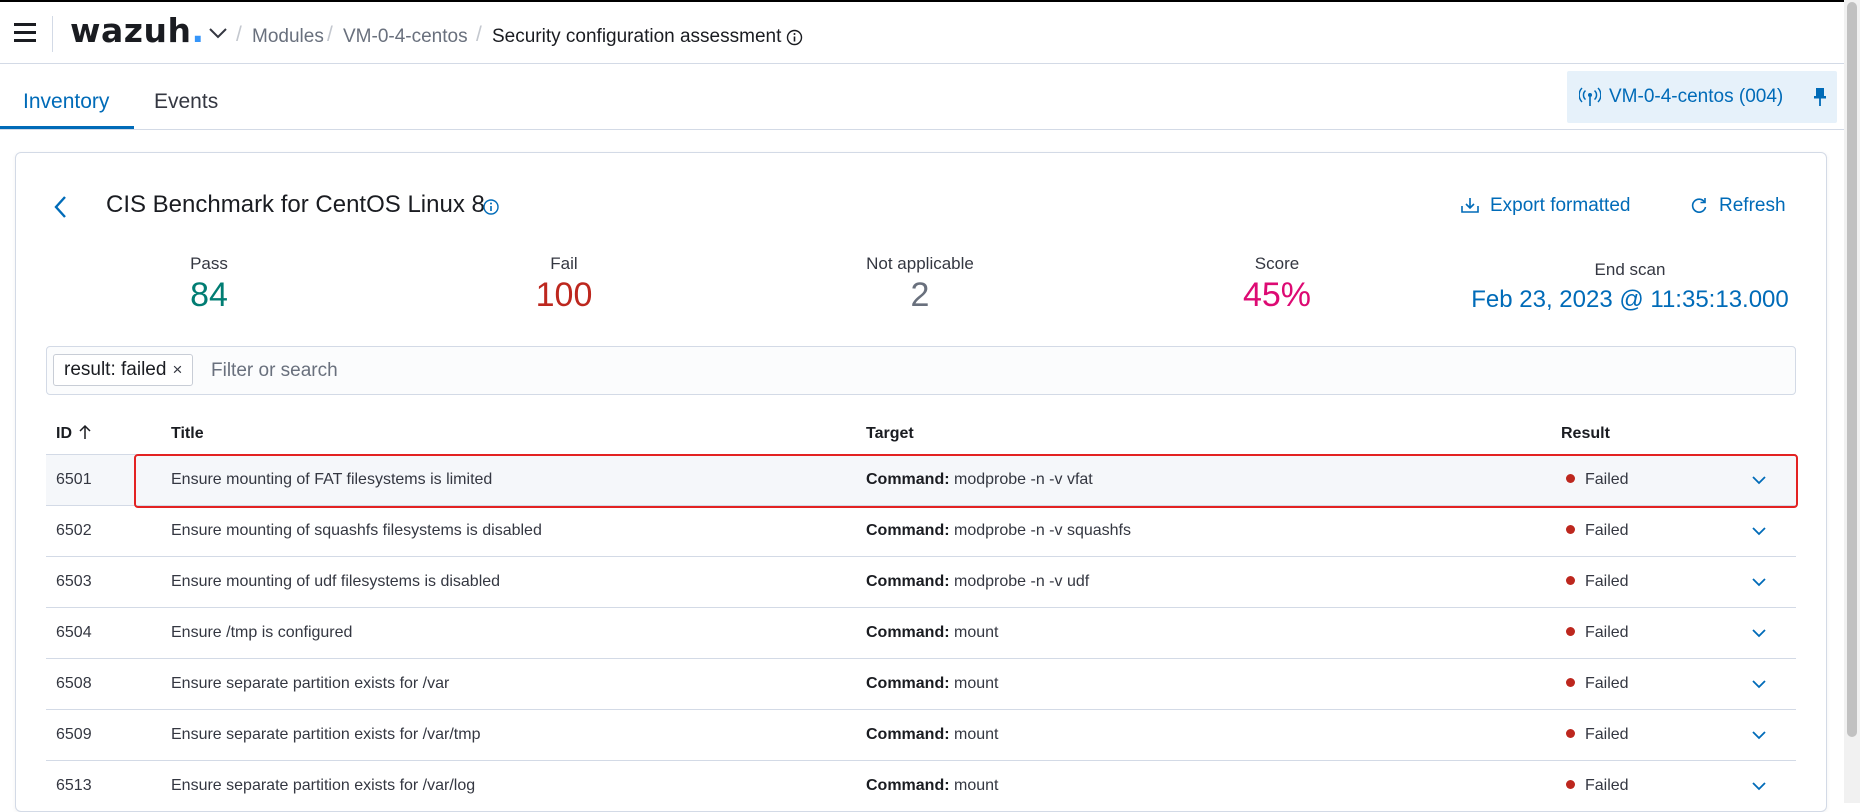 Image resolution: width=1860 pixels, height=812 pixels. Describe the element at coordinates (920, 263) in the screenshot. I see `stat-not-applicable-label: Not applicable` at that location.